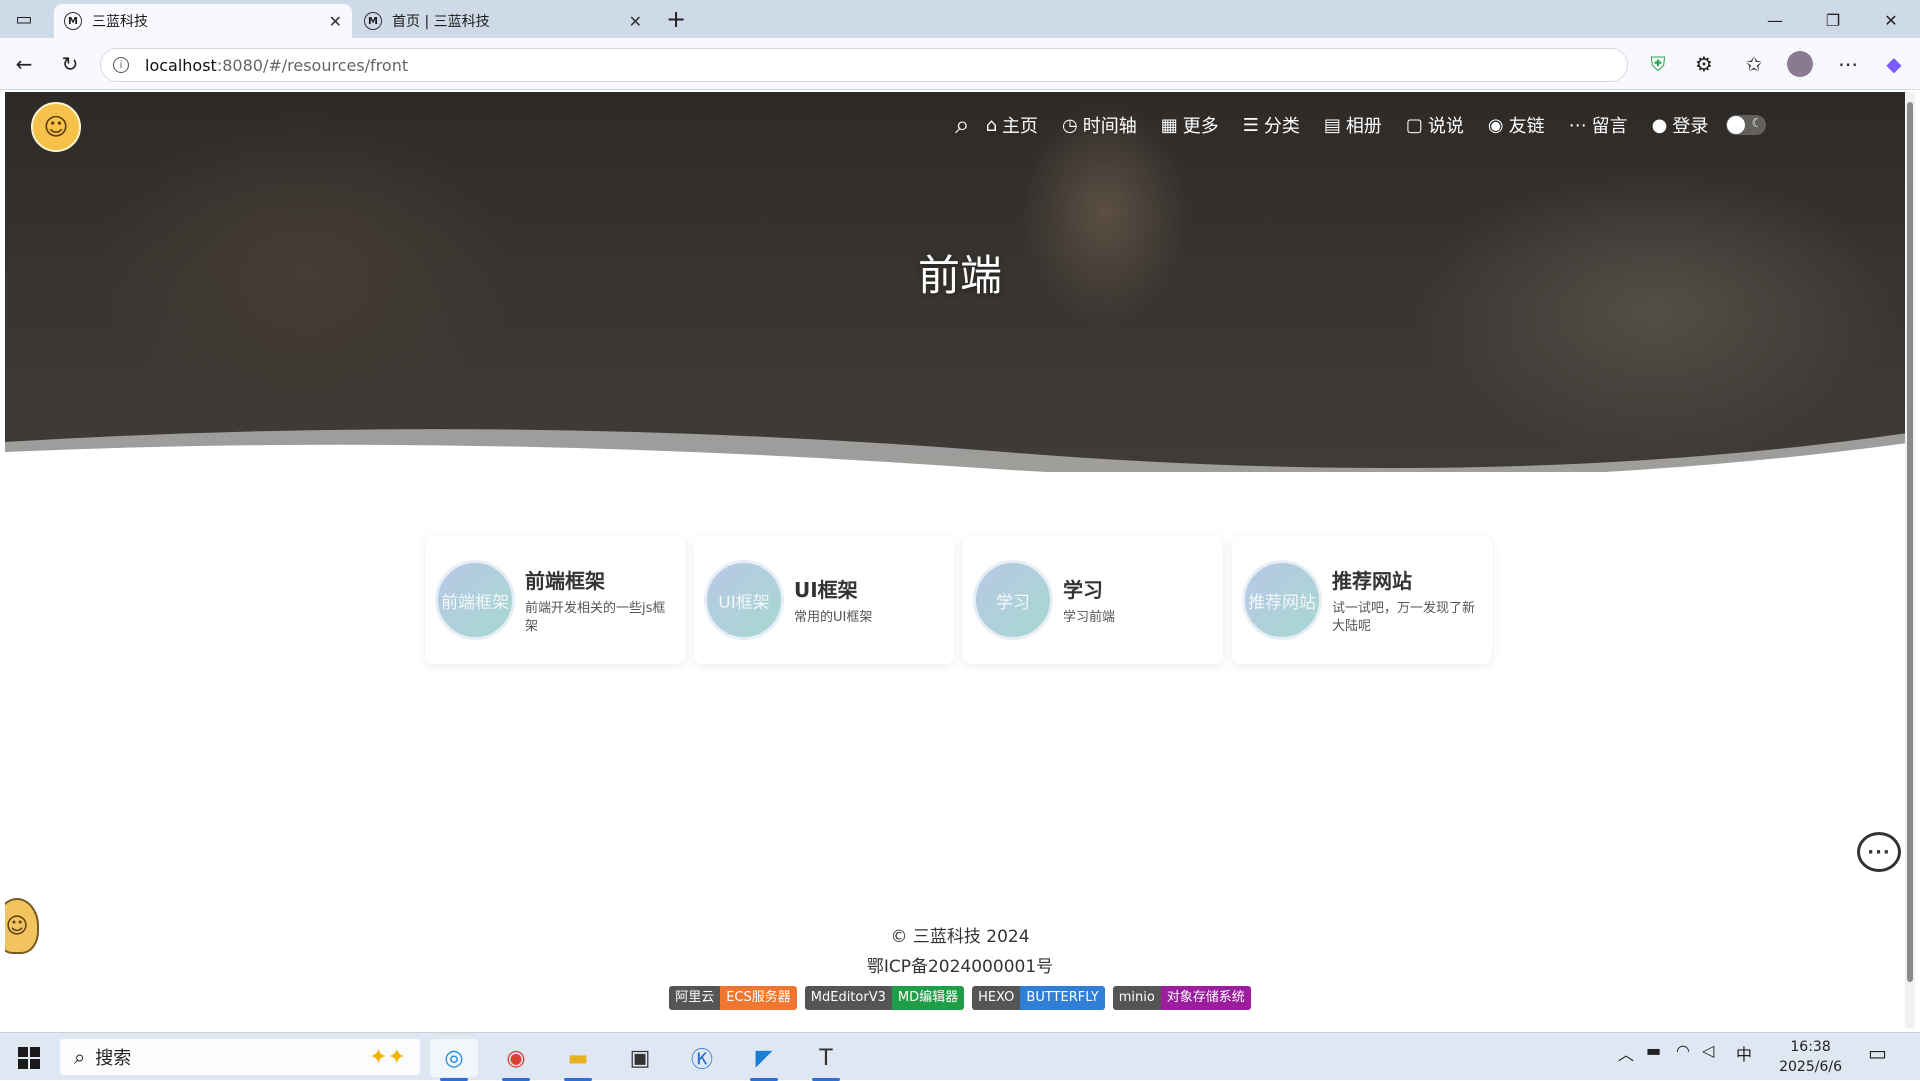 This screenshot has height=1081, width=1920. What do you see at coordinates (1848, 64) in the screenshot?
I see `more-menu-icon: ⋯` at bounding box center [1848, 64].